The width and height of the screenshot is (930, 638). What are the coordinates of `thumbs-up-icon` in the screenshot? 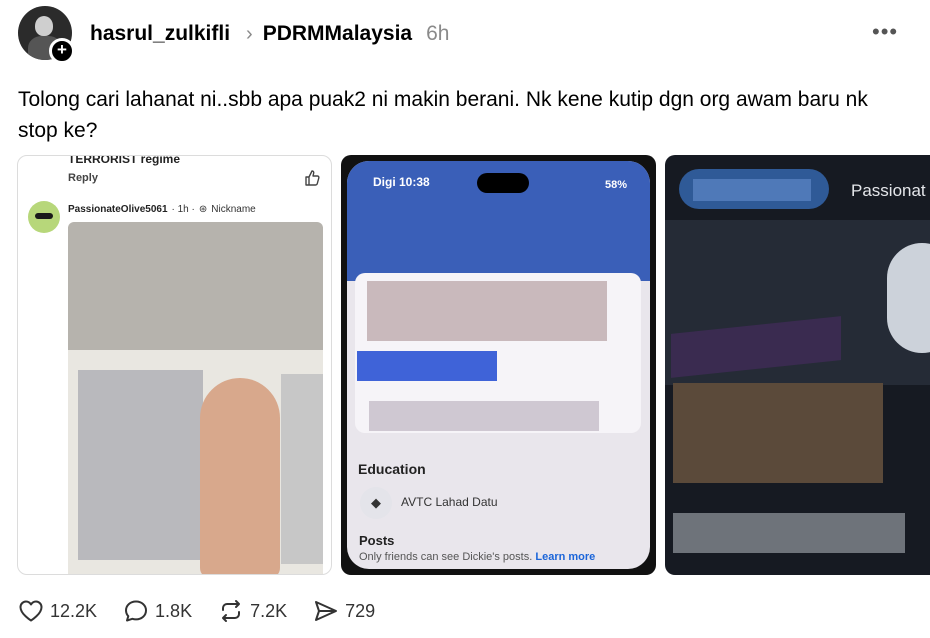 It's located at (312, 179).